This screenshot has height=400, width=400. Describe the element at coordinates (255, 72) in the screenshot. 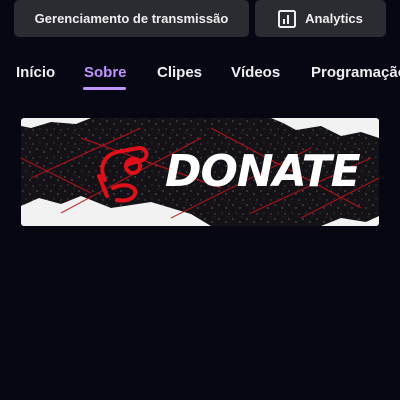

I see `tab-videos: Vídeos` at that location.